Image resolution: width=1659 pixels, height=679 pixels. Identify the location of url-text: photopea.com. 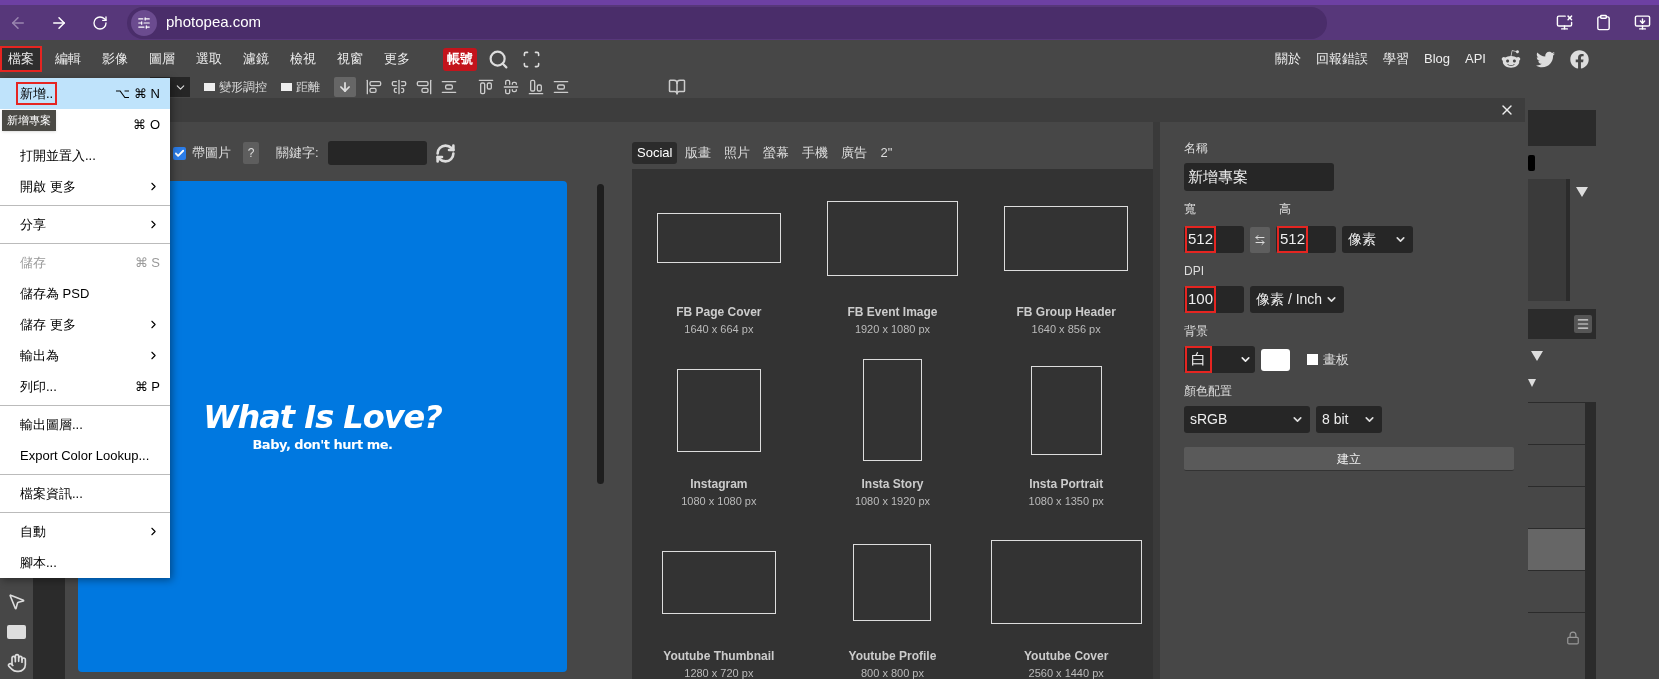
(214, 22).